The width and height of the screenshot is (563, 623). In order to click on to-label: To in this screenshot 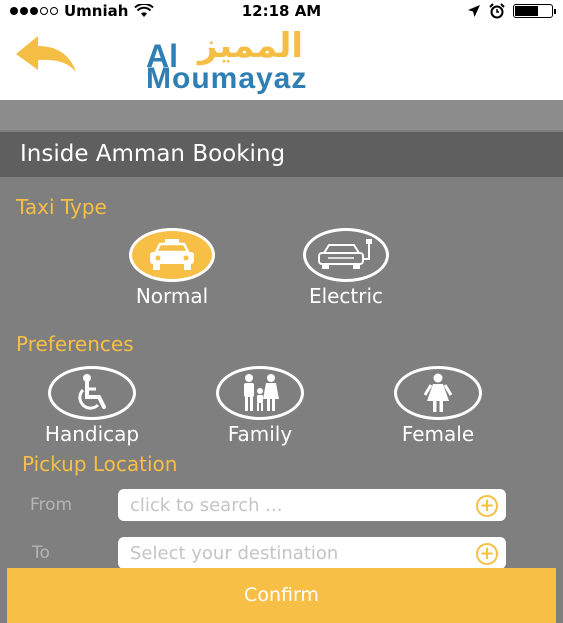, I will do `click(41, 553)`.